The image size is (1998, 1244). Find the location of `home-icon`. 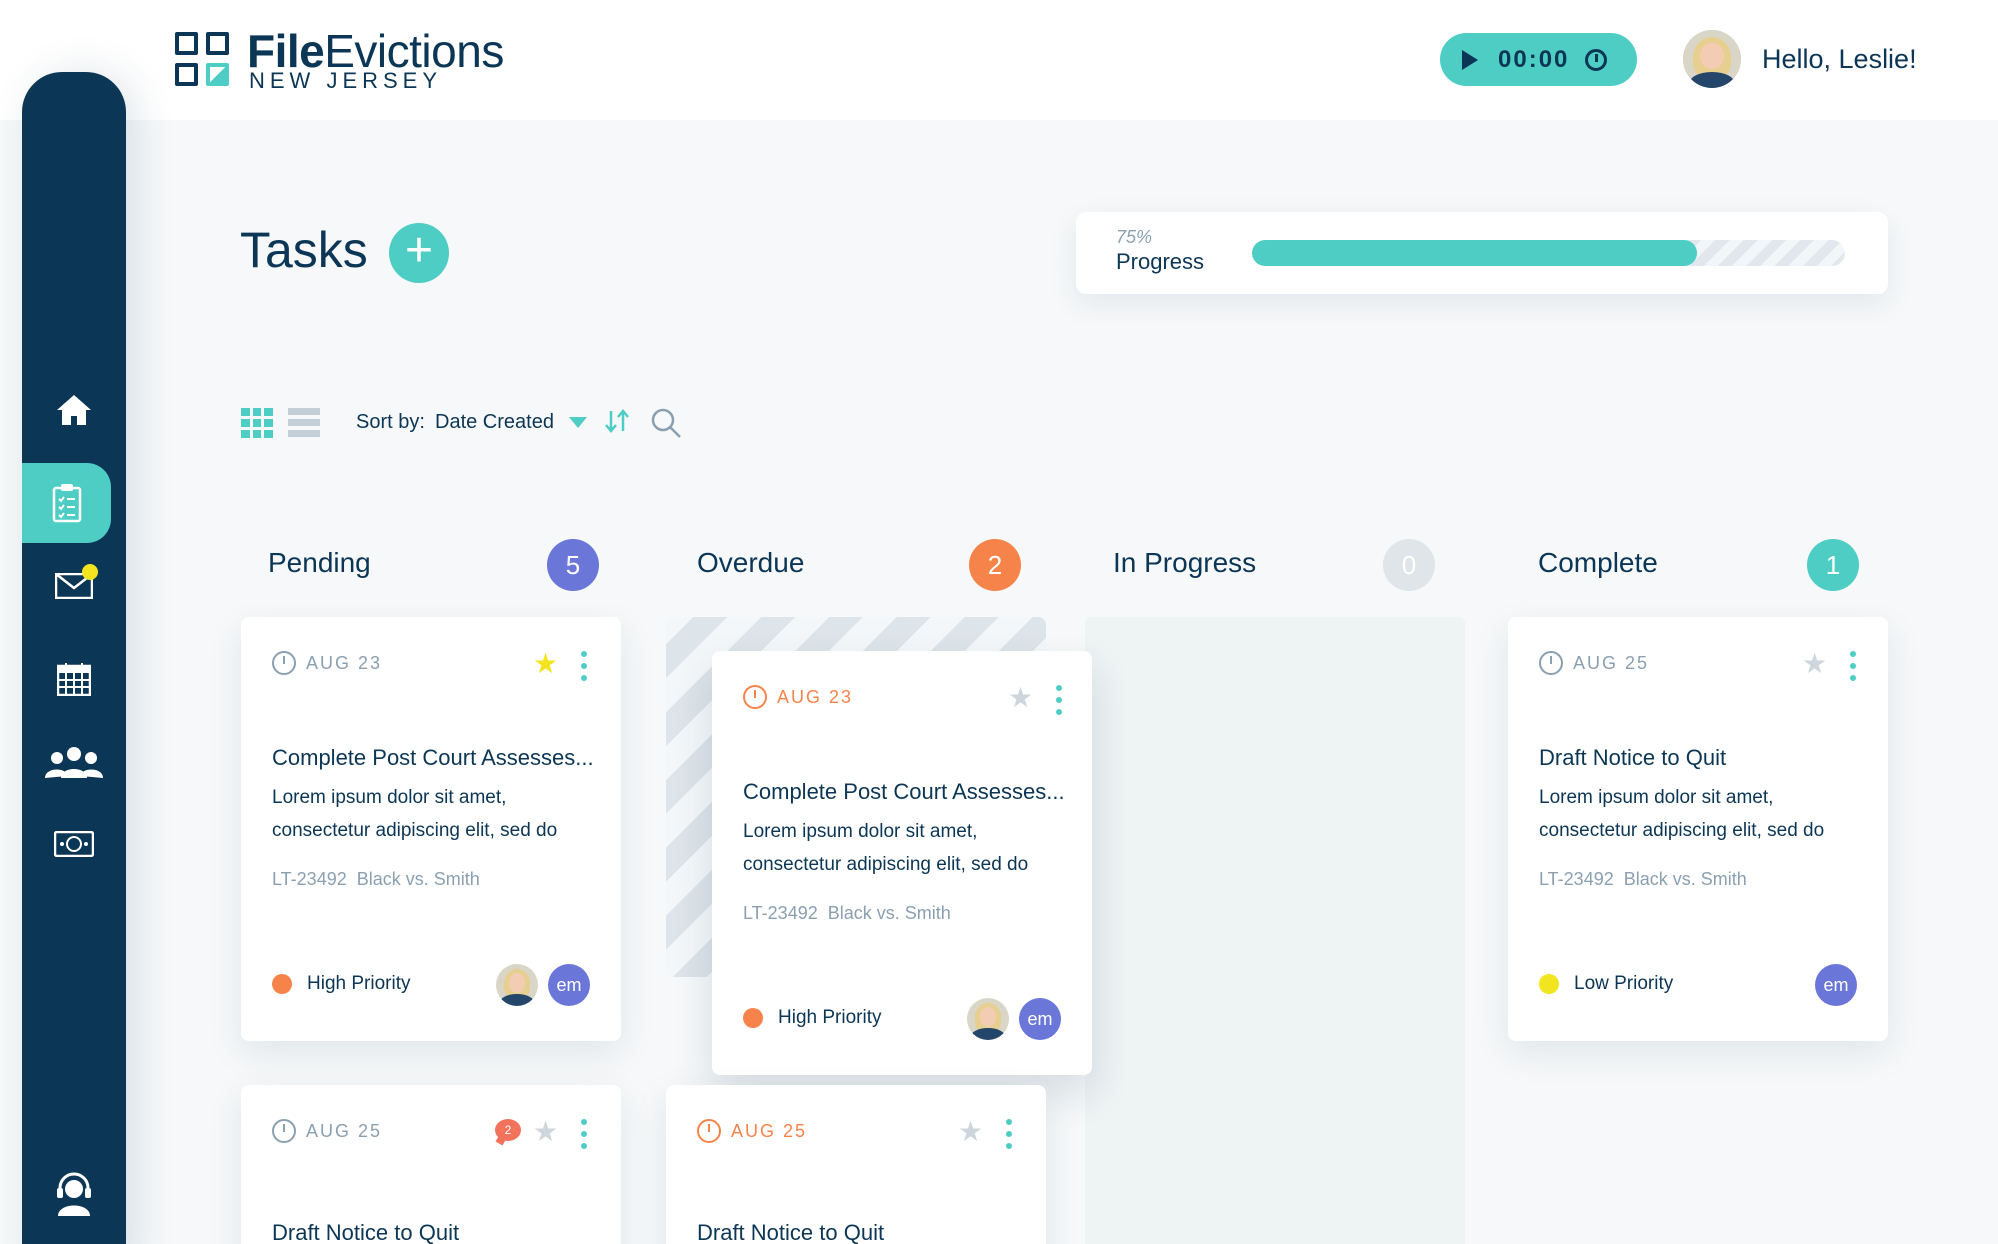

home-icon is located at coordinates (74, 410).